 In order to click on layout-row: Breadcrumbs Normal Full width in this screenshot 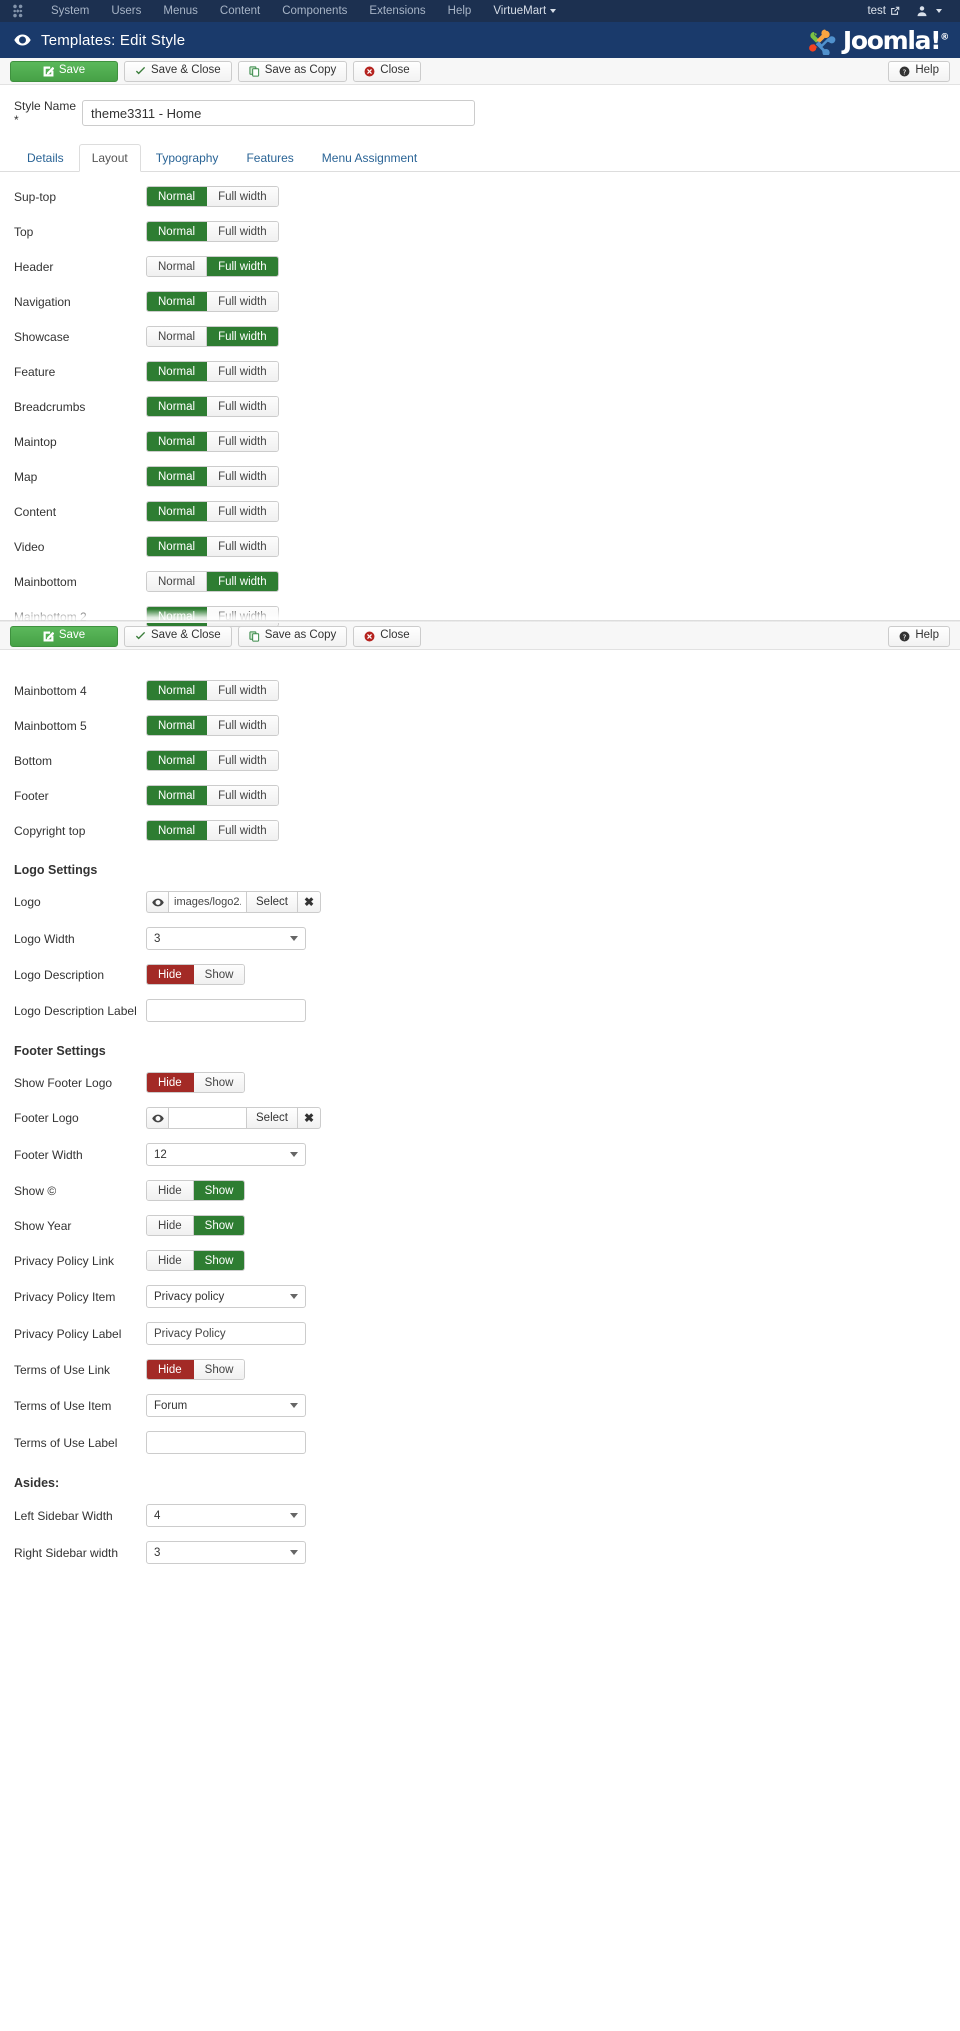, I will do `click(480, 406)`.